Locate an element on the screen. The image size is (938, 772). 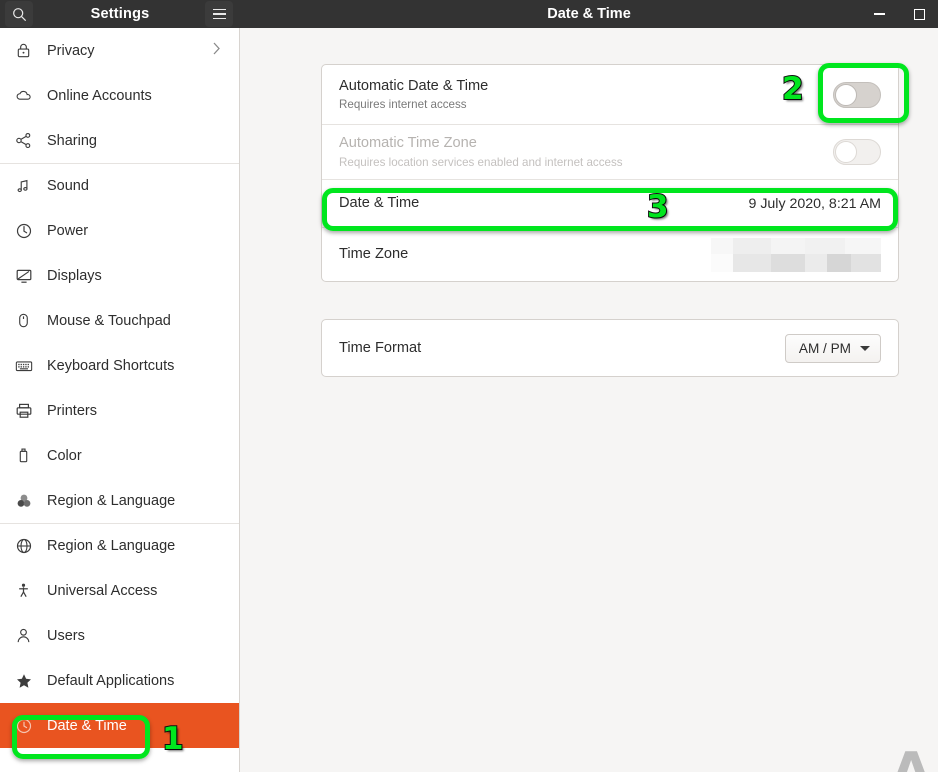
sidebar-item-sharing: Sharing is located at coordinates (119, 140).